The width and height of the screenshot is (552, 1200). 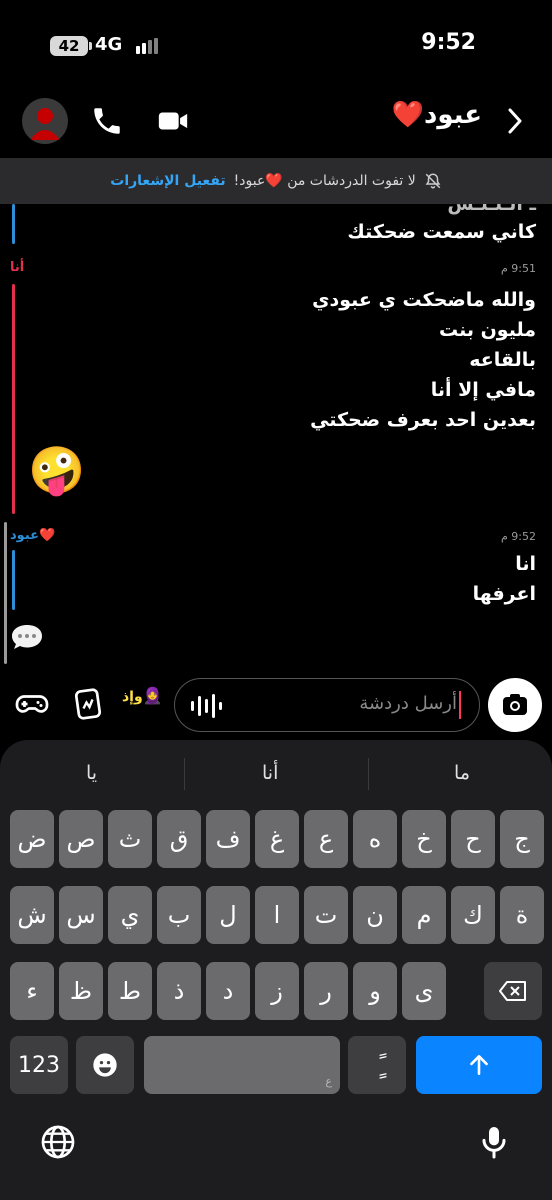 I want to click on emoji-key-icon, so click(x=105, y=1065).